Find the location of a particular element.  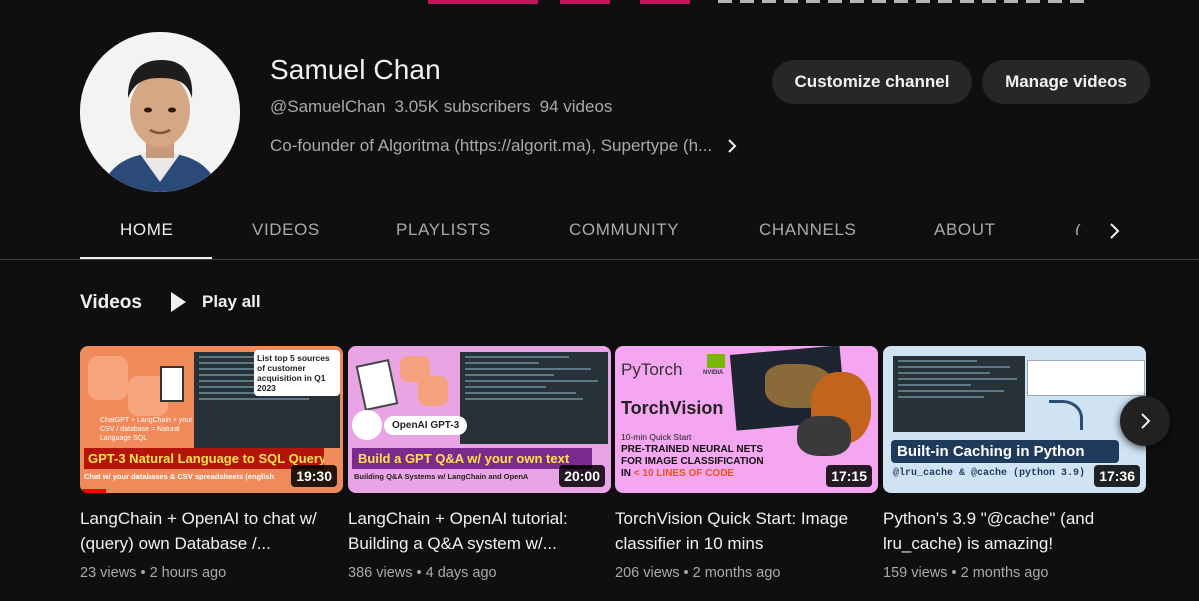

video-views: 206 views is located at coordinates (647, 573).